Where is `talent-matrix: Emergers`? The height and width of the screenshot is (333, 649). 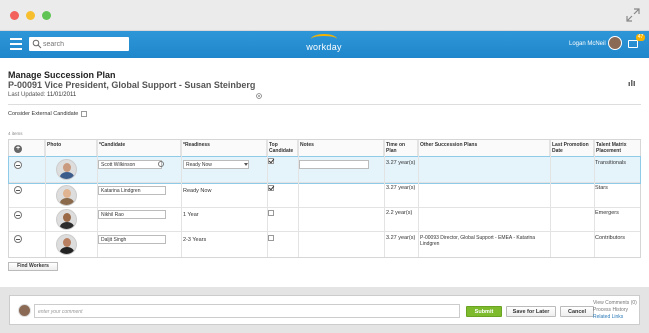 talent-matrix: Emergers is located at coordinates (607, 213).